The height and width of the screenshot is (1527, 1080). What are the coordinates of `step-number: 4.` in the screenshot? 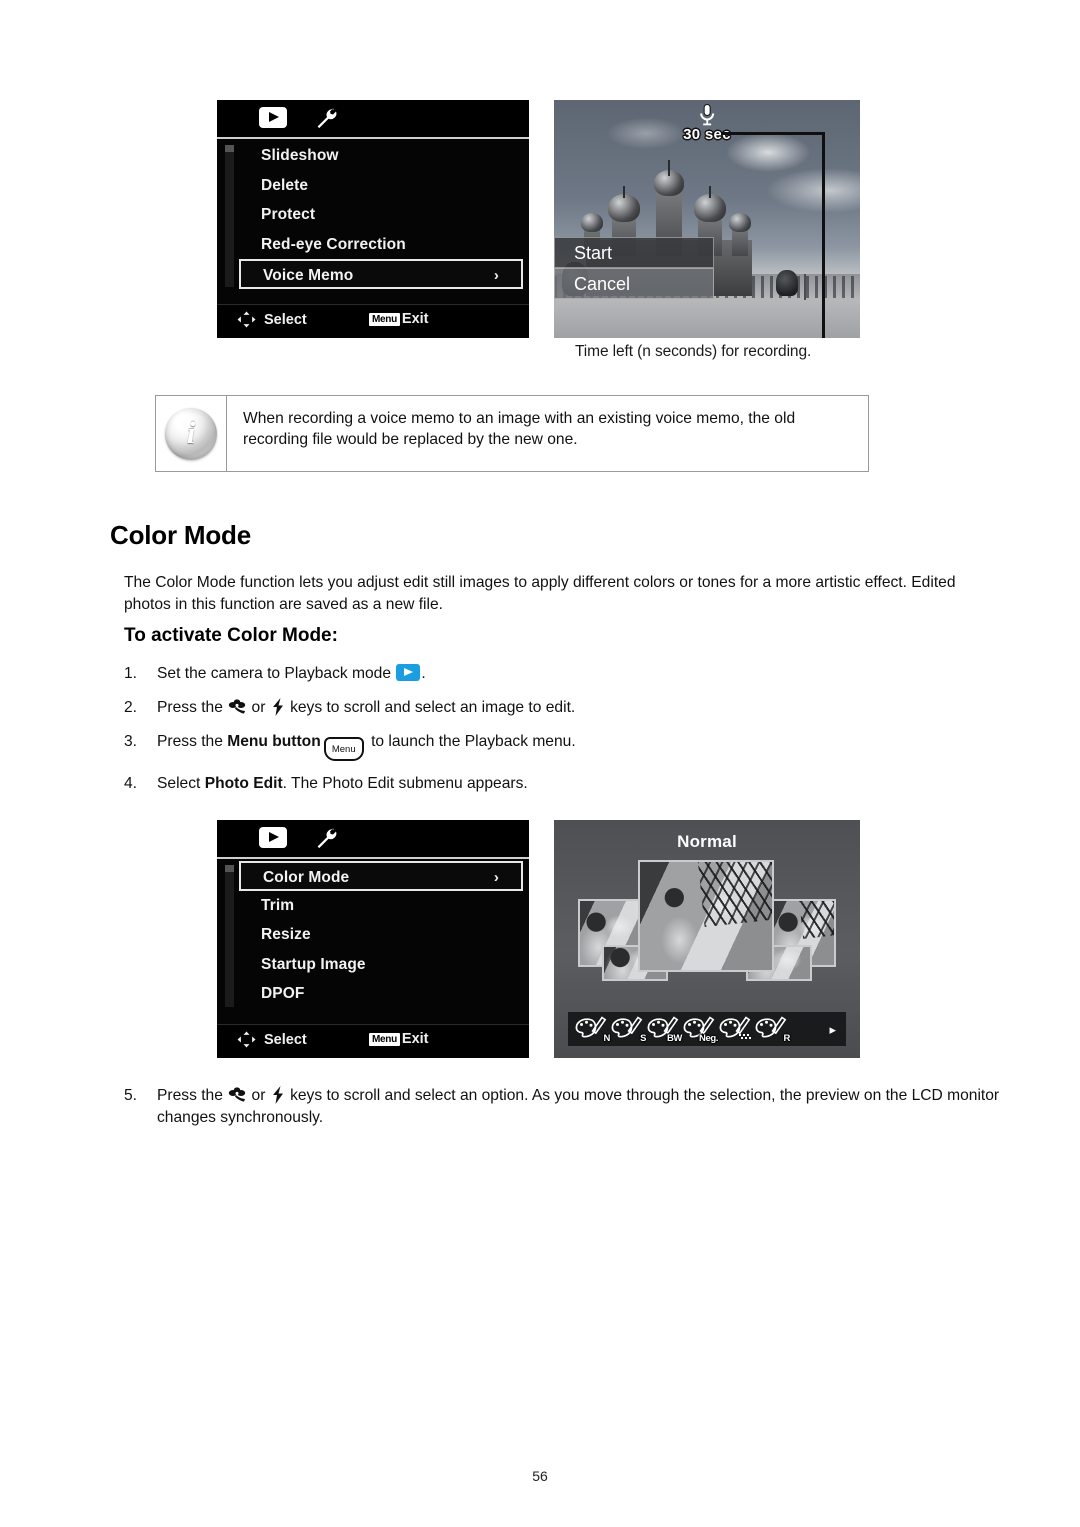 It's located at (131, 783).